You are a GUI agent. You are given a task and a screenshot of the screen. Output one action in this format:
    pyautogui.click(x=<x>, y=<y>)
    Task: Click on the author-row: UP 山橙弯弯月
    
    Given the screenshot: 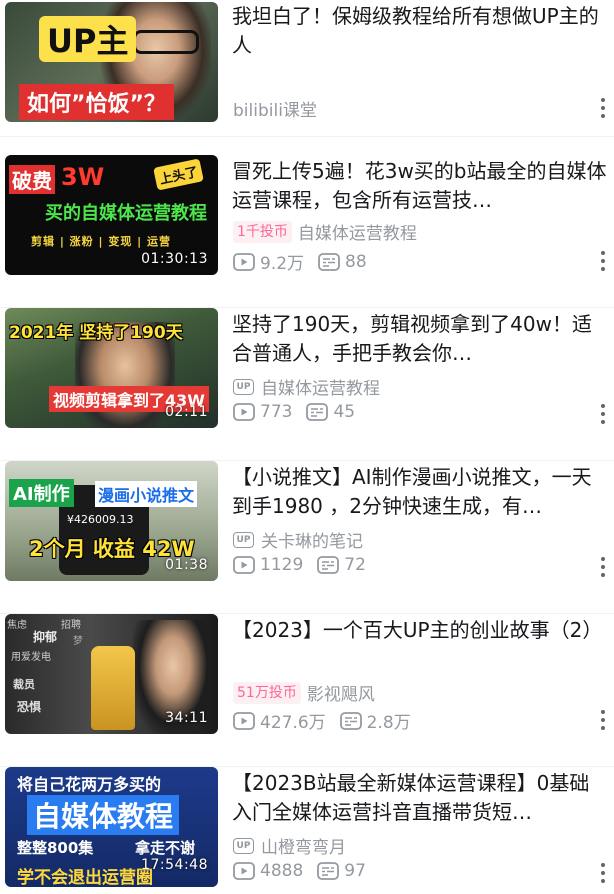 What is the action you would take?
    pyautogui.click(x=289, y=845)
    